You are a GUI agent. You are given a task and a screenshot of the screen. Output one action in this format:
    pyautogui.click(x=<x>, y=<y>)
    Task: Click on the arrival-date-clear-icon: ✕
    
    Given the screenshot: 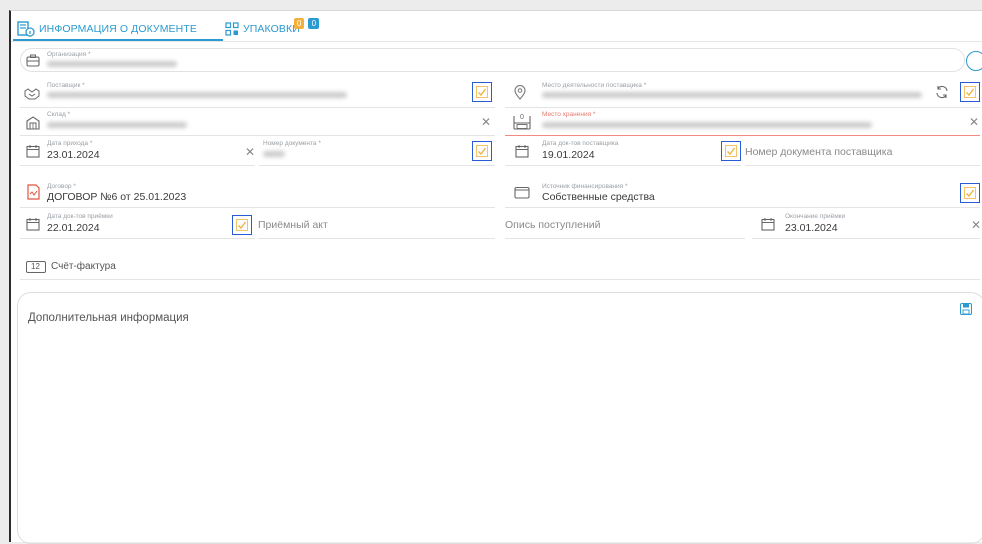 What is the action you would take?
    pyautogui.click(x=250, y=152)
    